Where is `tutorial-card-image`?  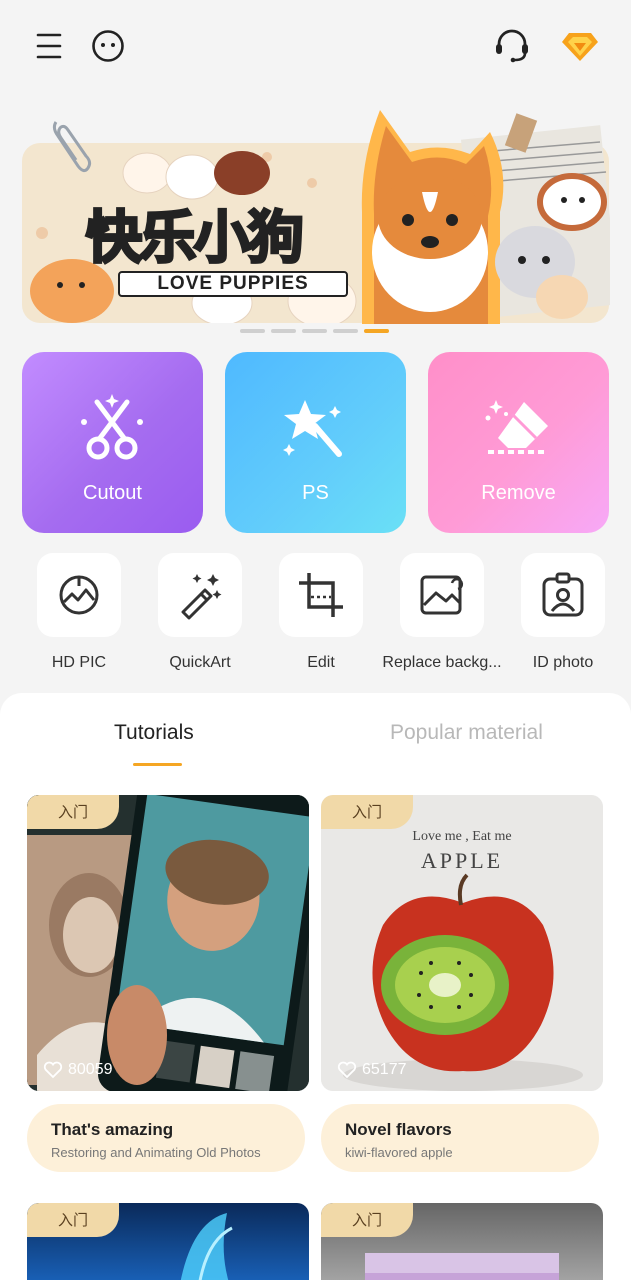 tutorial-card-image is located at coordinates (168, 943).